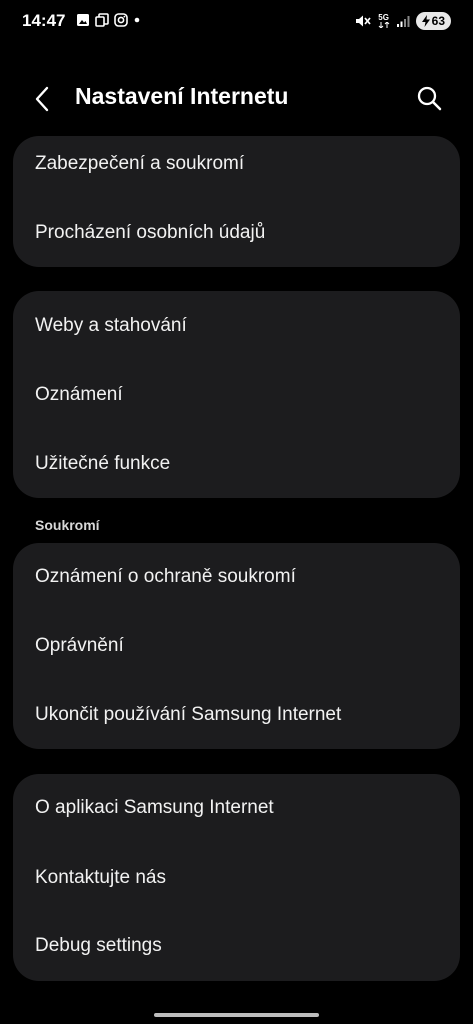 Image resolution: width=473 pixels, height=1024 pixels. What do you see at coordinates (79, 395) in the screenshot?
I see `menu-item-notifications: Oznámení` at bounding box center [79, 395].